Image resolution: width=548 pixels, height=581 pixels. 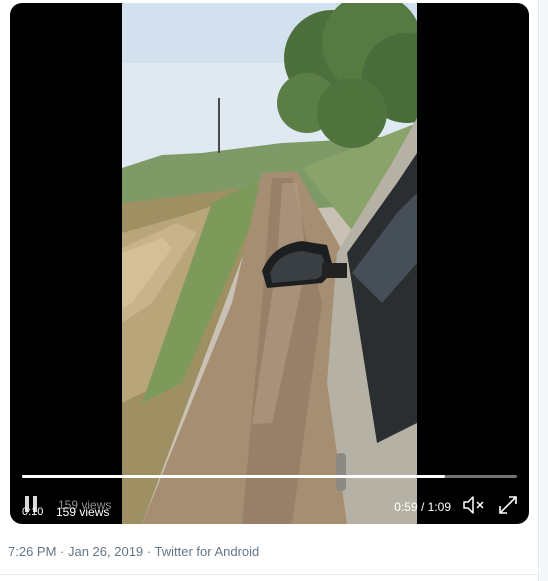 What do you see at coordinates (32, 551) in the screenshot?
I see `tweet-time: 7:26 PM` at bounding box center [32, 551].